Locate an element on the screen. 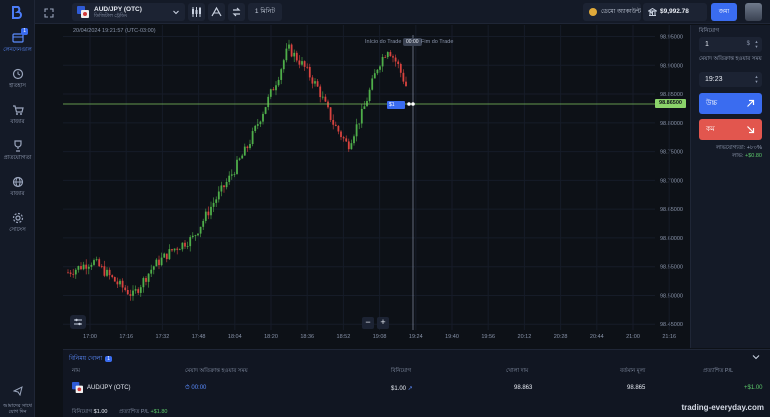 The height and width of the screenshot is (417, 770). sidebar-item-label: সেটিংস is located at coordinates (17, 230).